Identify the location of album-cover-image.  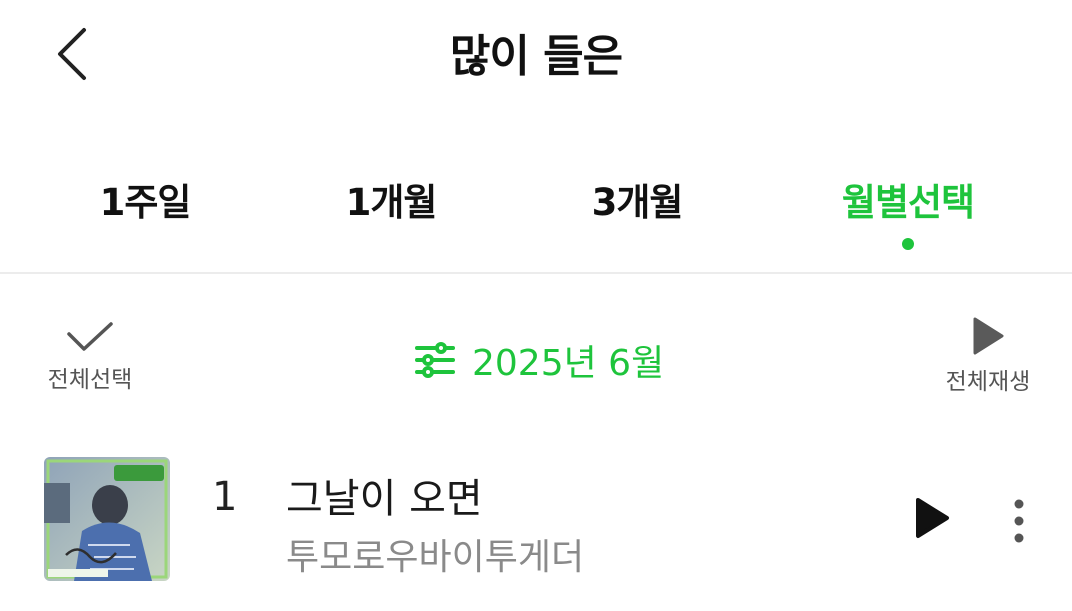
(107, 519).